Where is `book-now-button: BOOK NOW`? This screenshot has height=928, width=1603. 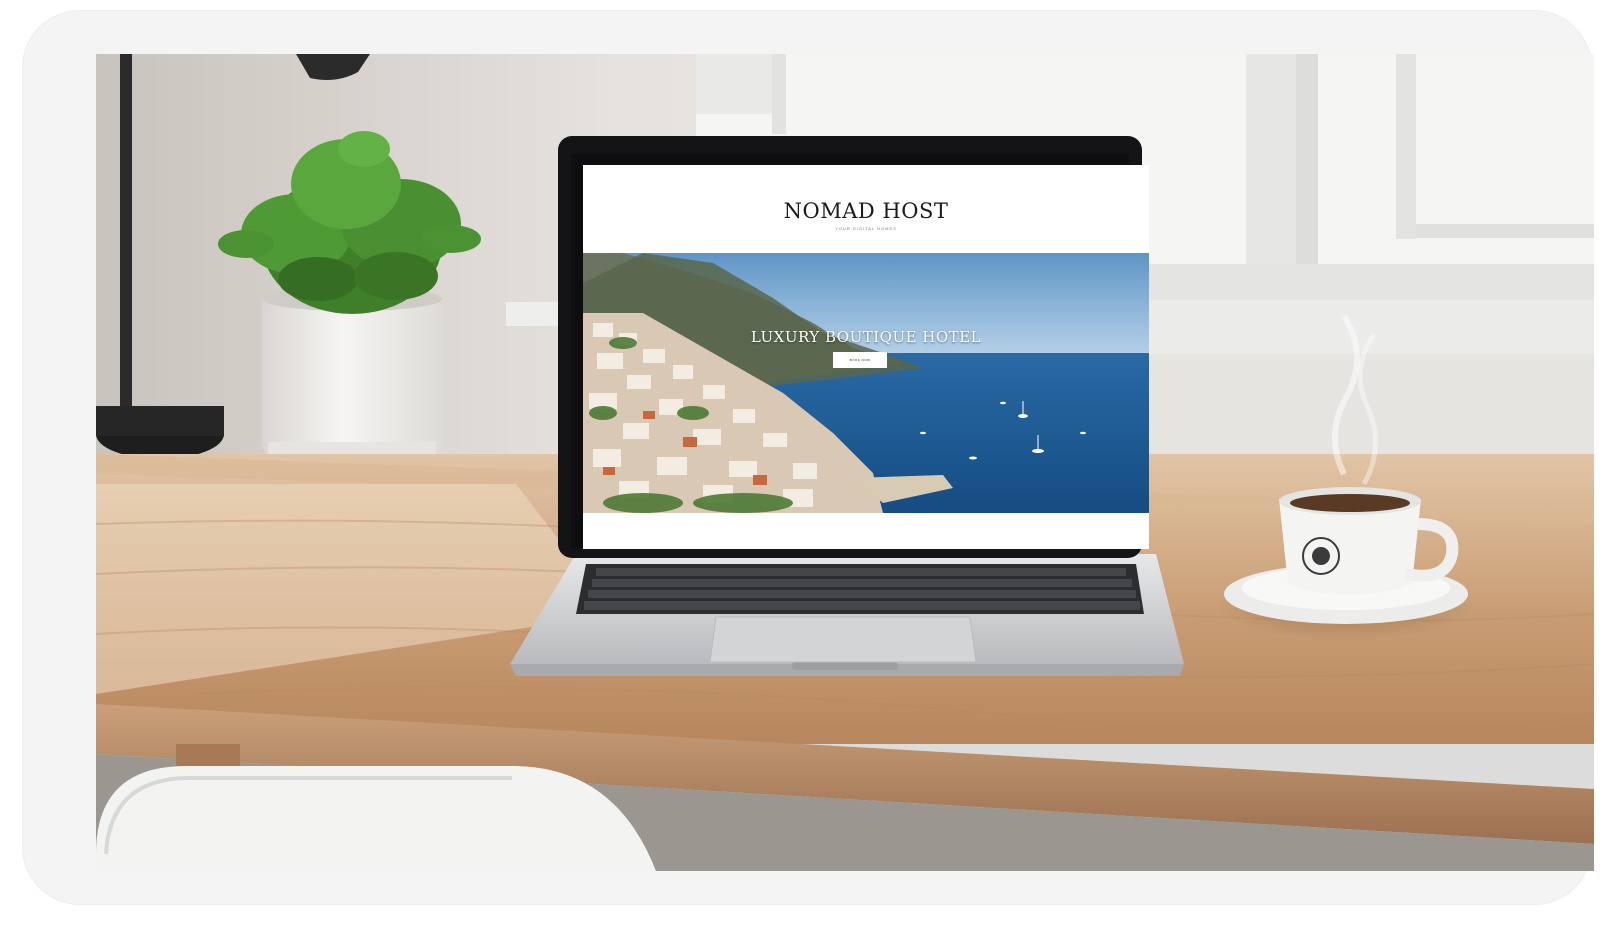
book-now-button: BOOK NOW is located at coordinates (860, 360).